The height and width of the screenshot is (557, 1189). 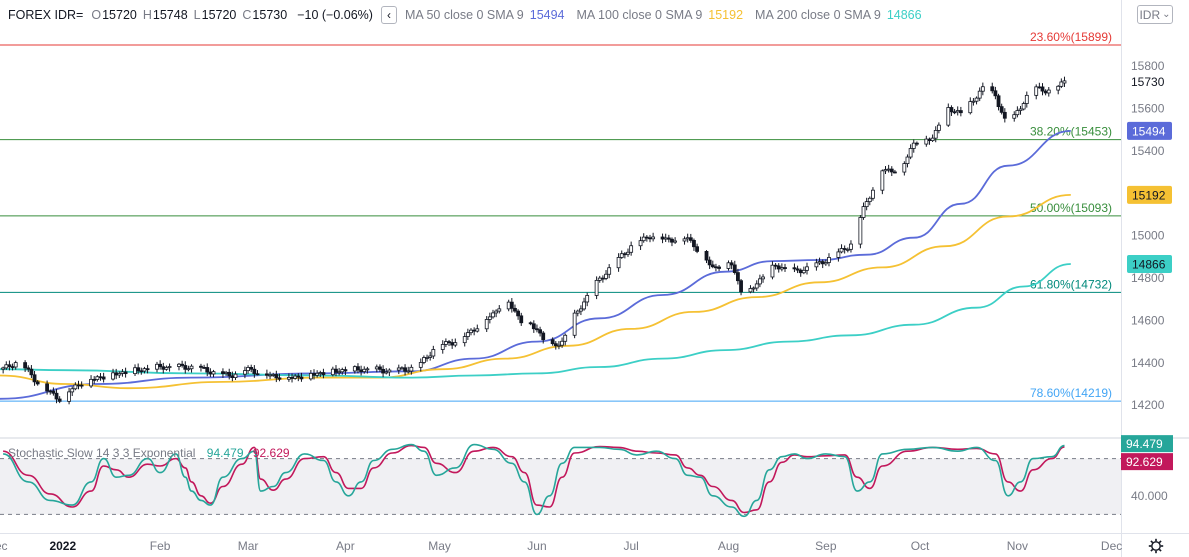 I want to click on symbol-name: FOREX IDR=, so click(x=45, y=15).